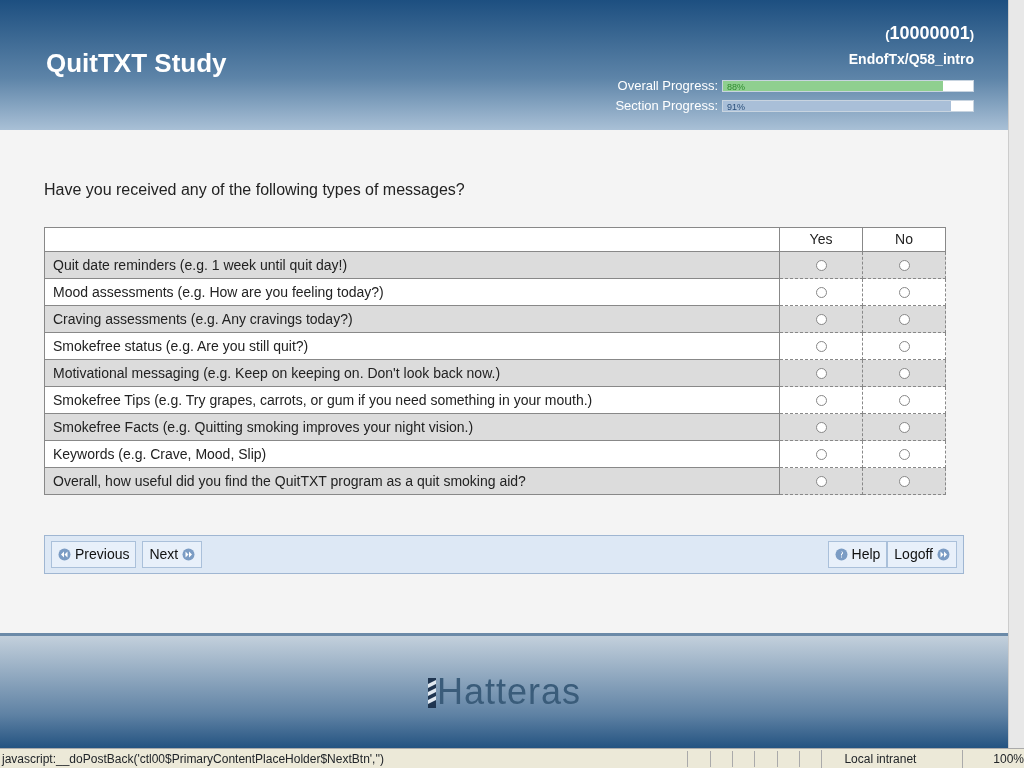 Image resolution: width=1024 pixels, height=768 pixels. Describe the element at coordinates (666, 106) in the screenshot. I see `progress-label: Section Progress:` at that location.